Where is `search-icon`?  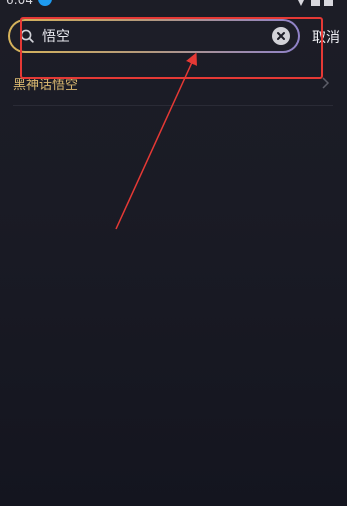 search-icon is located at coordinates (27, 36).